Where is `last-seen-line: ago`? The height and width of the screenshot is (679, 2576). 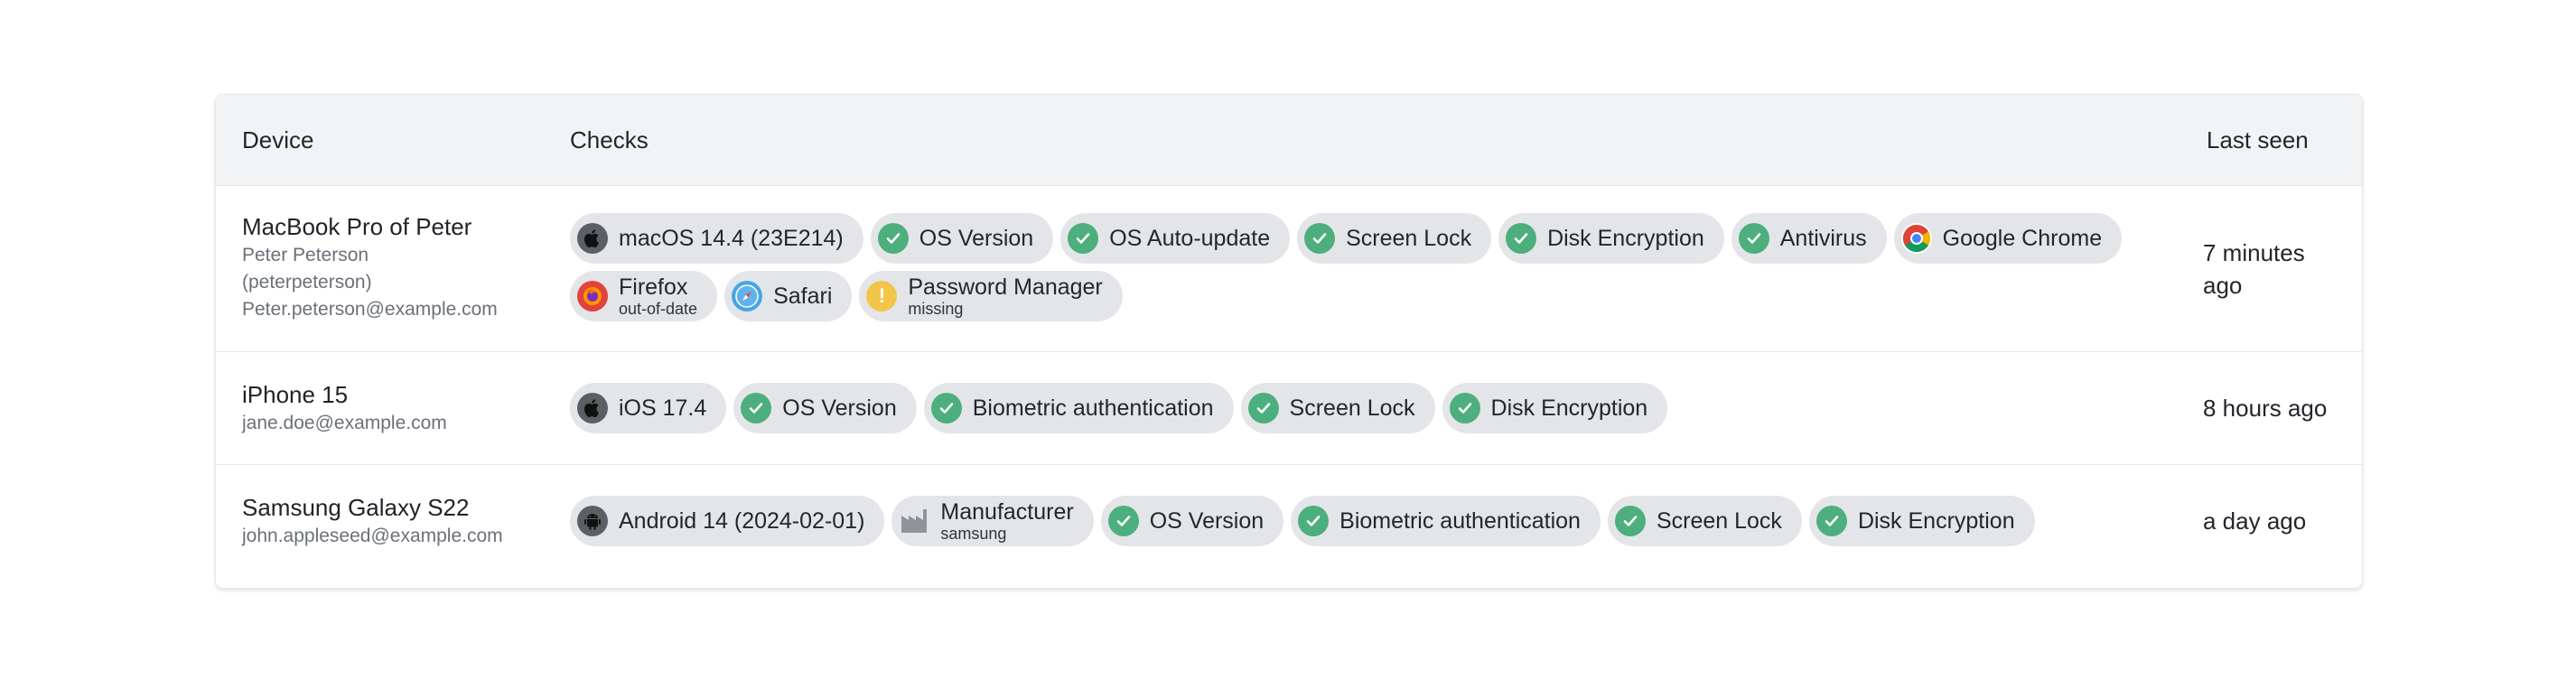 last-seen-line: ago is located at coordinates (2223, 286).